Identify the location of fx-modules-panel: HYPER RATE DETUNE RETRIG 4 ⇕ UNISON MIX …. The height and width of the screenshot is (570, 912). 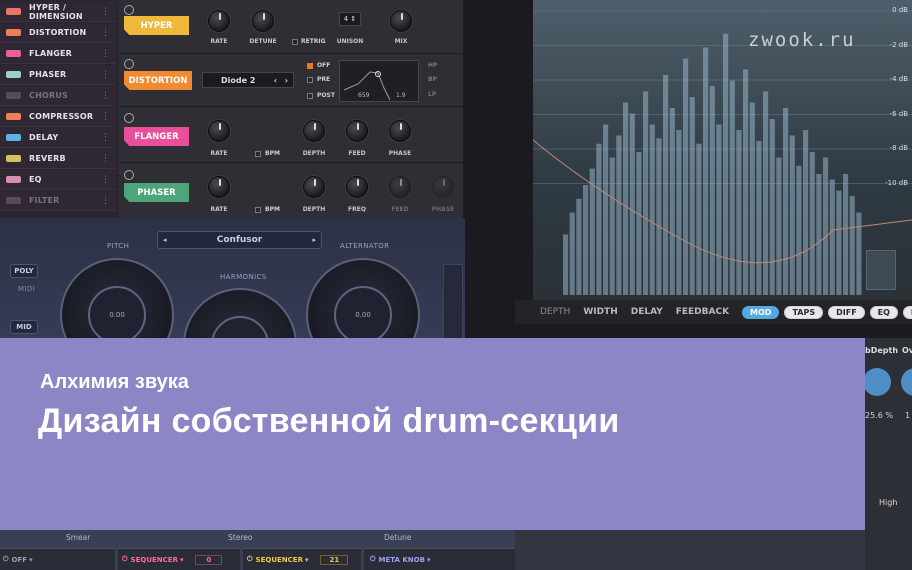
(290, 110).